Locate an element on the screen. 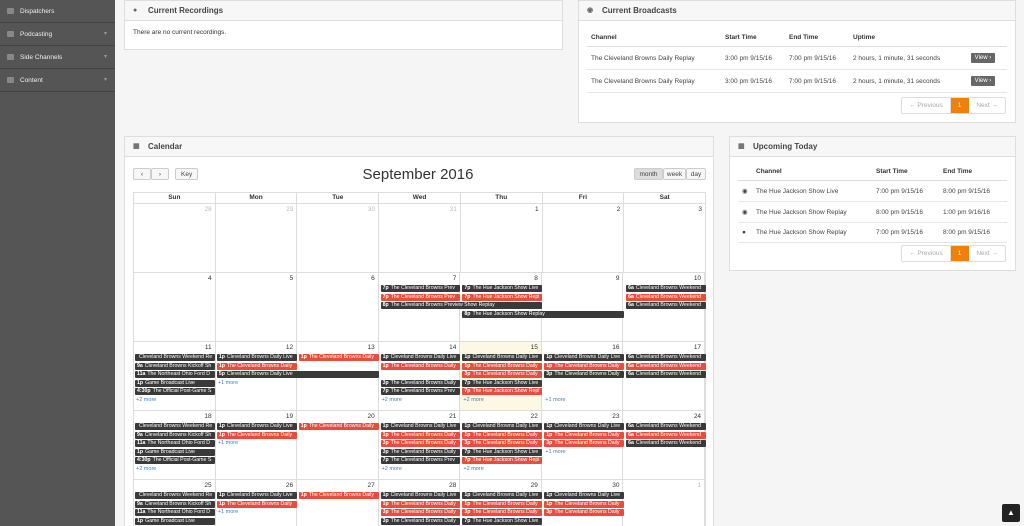 The height and width of the screenshot is (526, 1024). day-number: 11 is located at coordinates (208, 347).